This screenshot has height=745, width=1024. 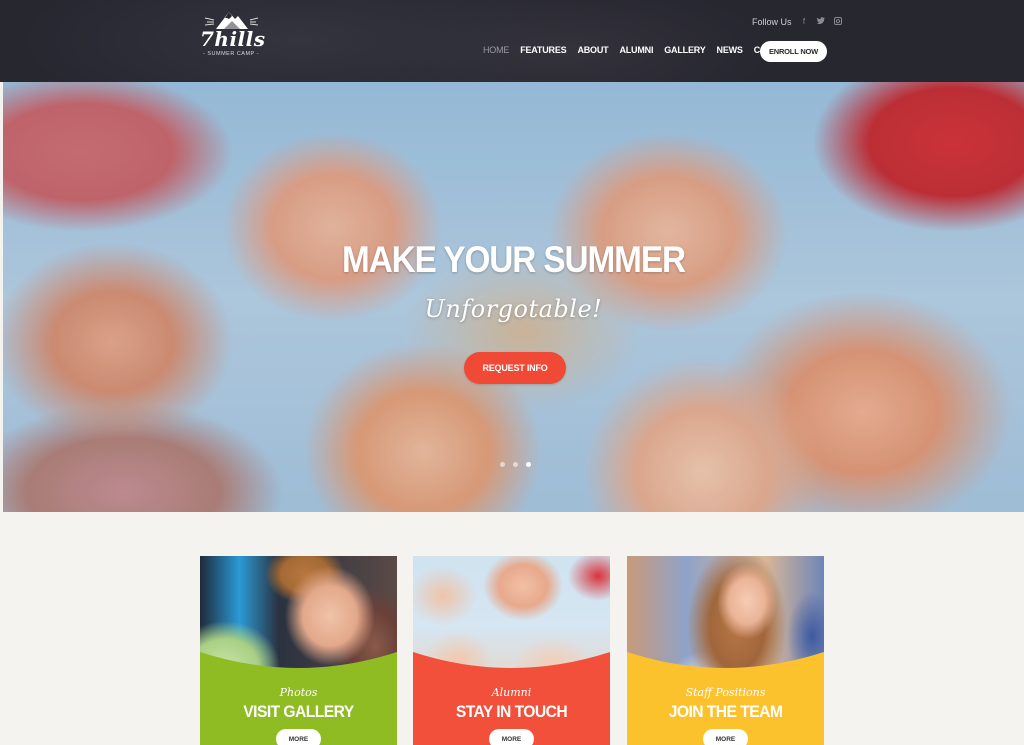 What do you see at coordinates (725, 650) in the screenshot?
I see `card-staff: Staff Positions JOIN THE TEAM MORE` at bounding box center [725, 650].